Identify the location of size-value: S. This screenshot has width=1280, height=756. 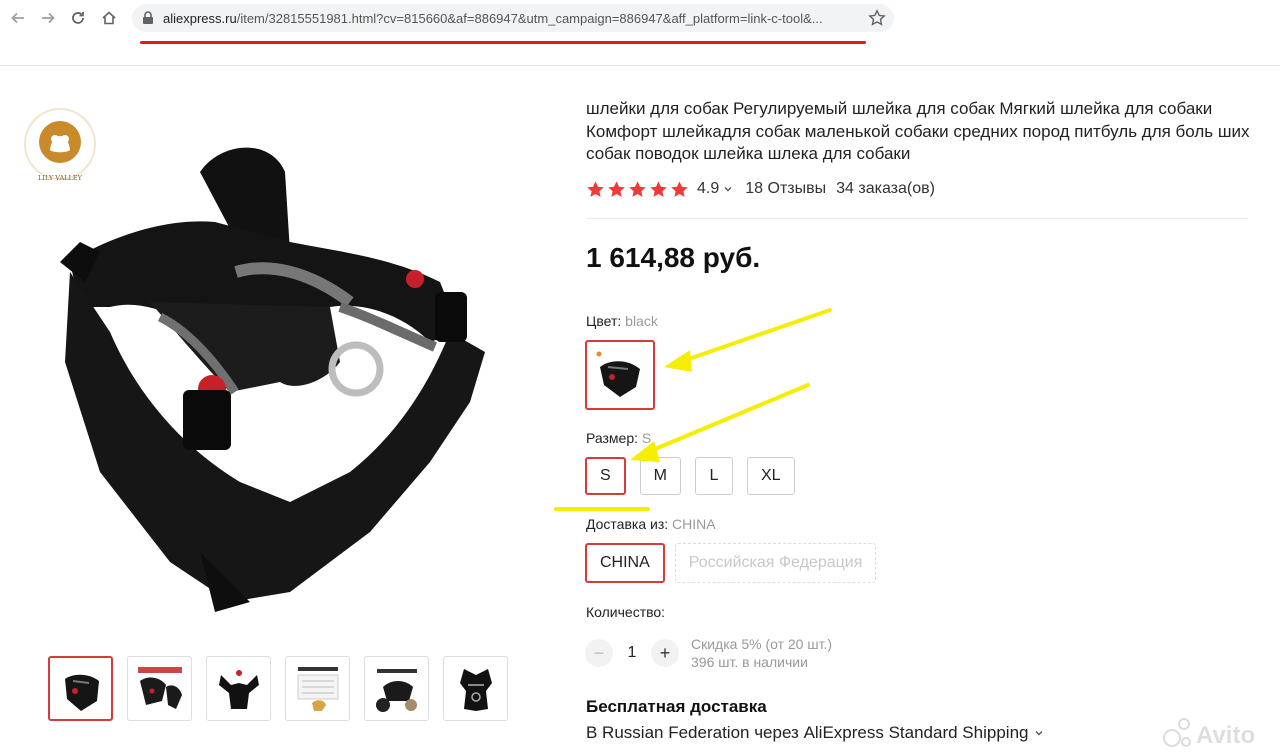
(646, 438).